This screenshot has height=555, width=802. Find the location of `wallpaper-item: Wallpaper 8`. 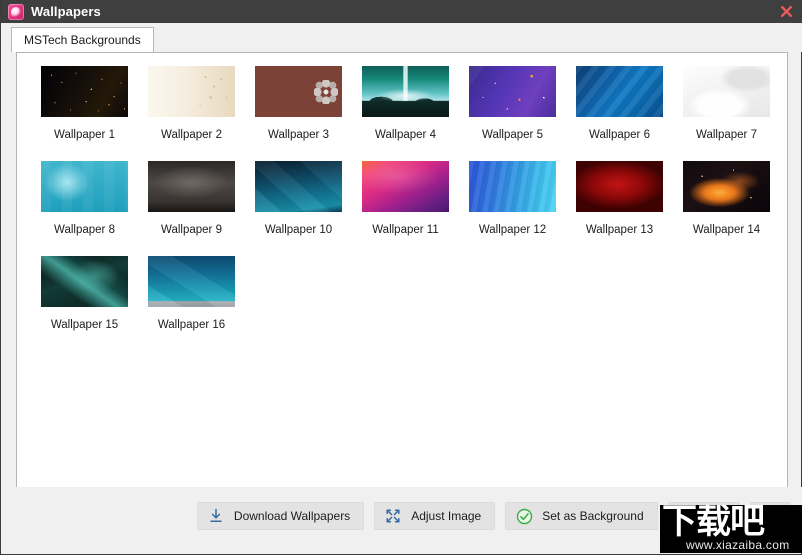

wallpaper-item: Wallpaper 8 is located at coordinates (84, 198).